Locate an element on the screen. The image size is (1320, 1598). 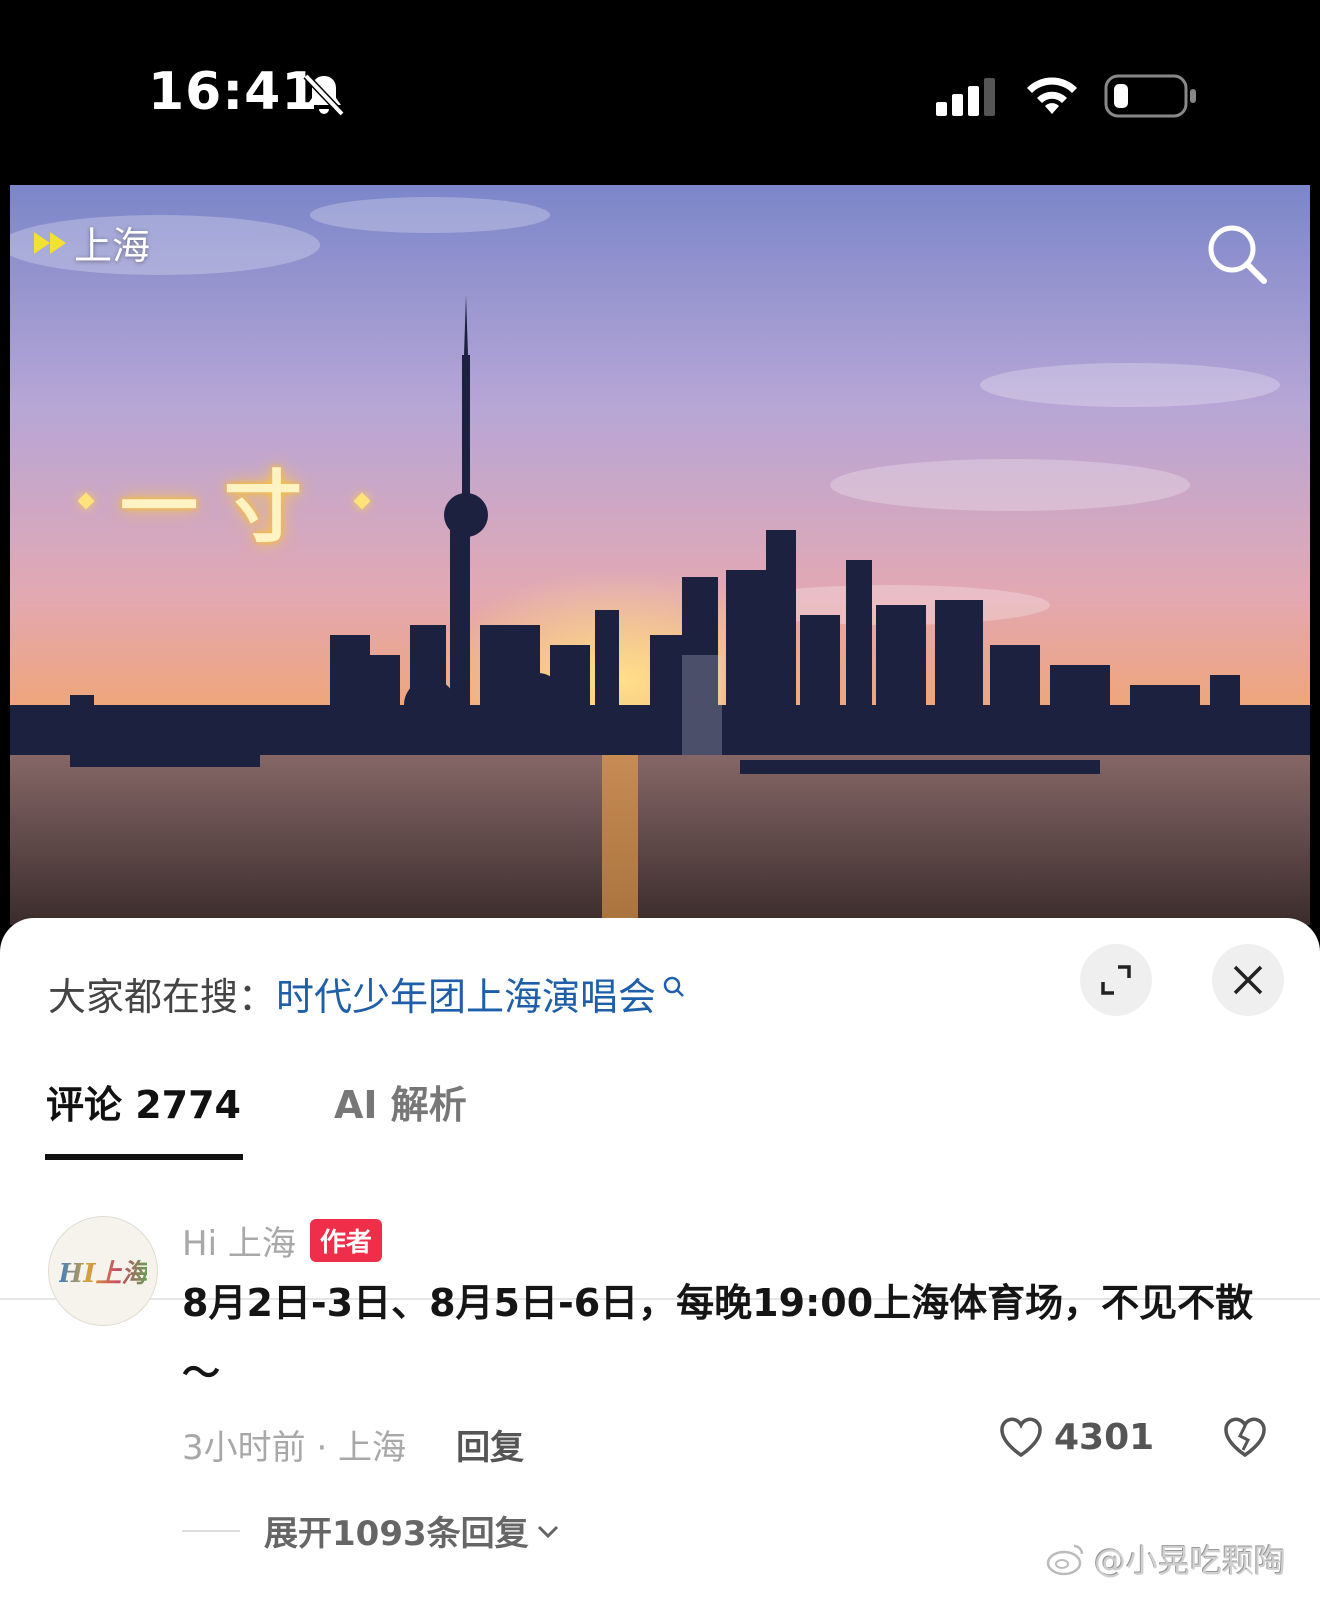
expand-button is located at coordinates (1116, 980).